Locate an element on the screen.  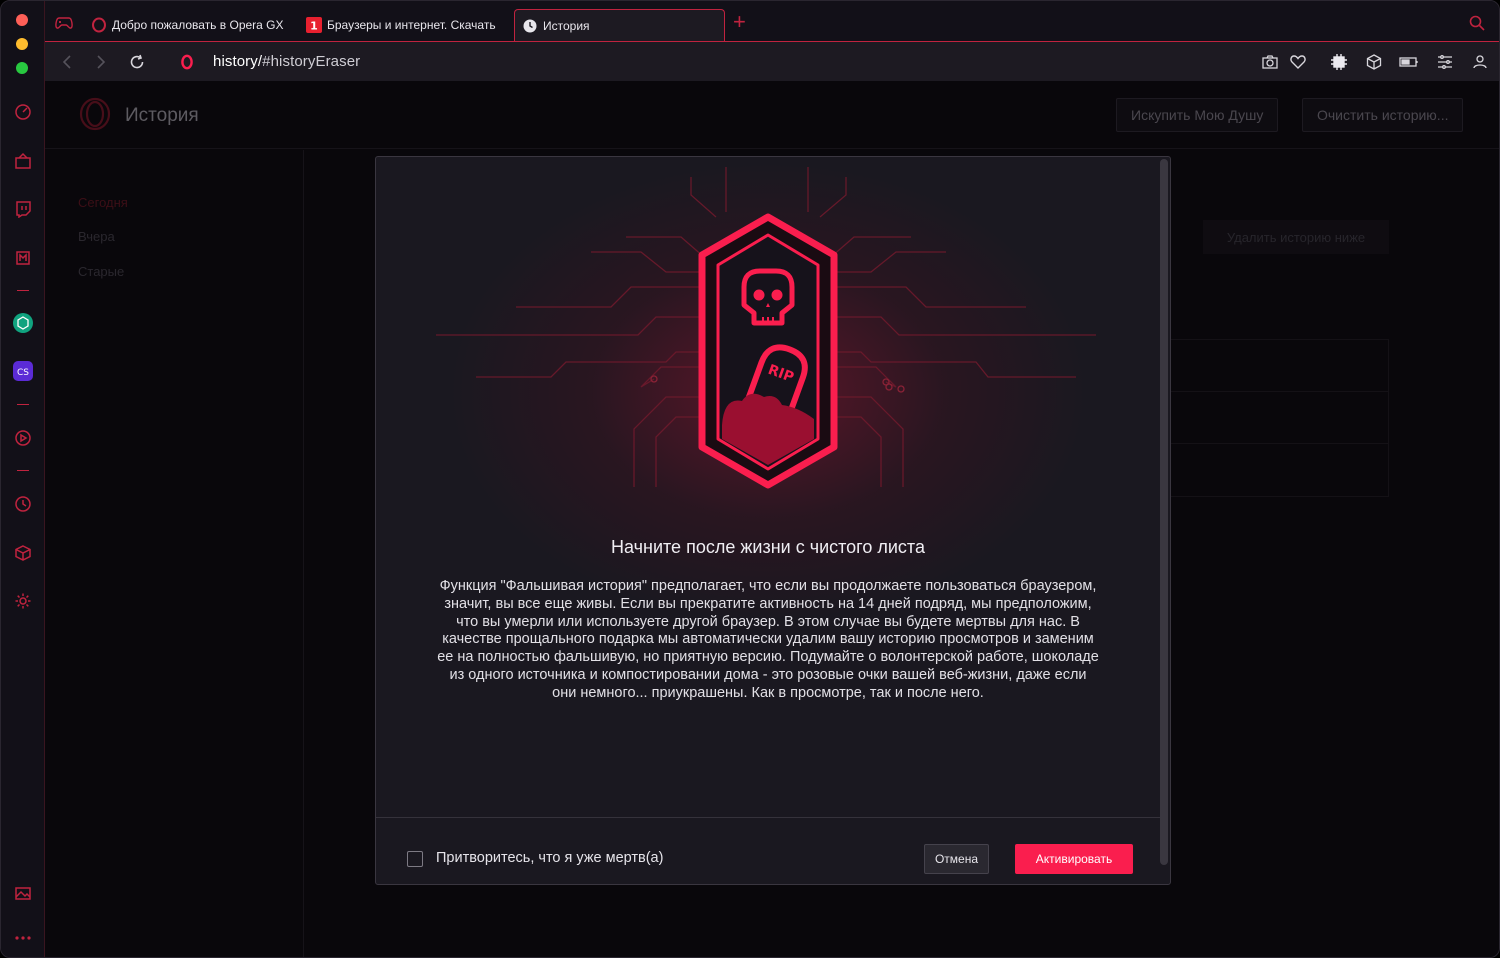
bookmarks-heart-icon is located at coordinates (1298, 62).